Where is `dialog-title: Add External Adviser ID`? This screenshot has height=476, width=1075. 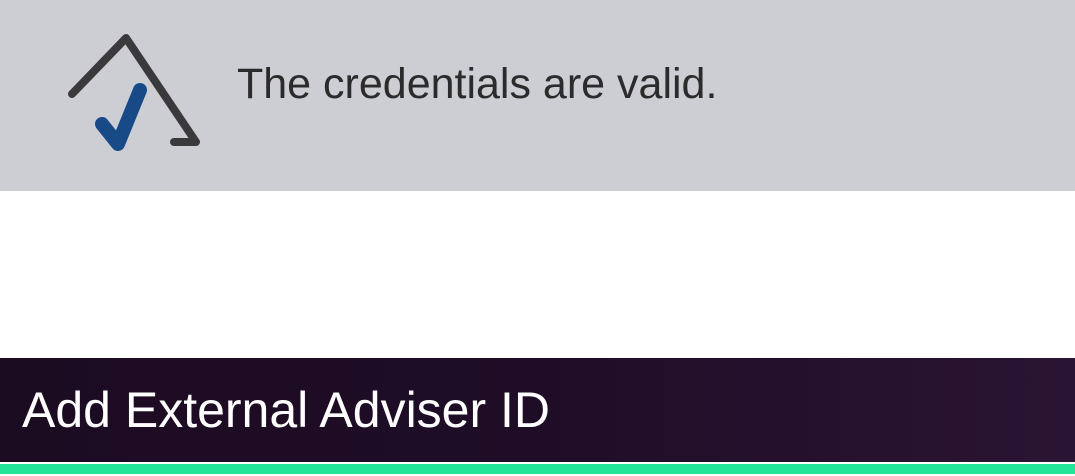
dialog-title: Add External Adviser ID is located at coordinates (286, 410).